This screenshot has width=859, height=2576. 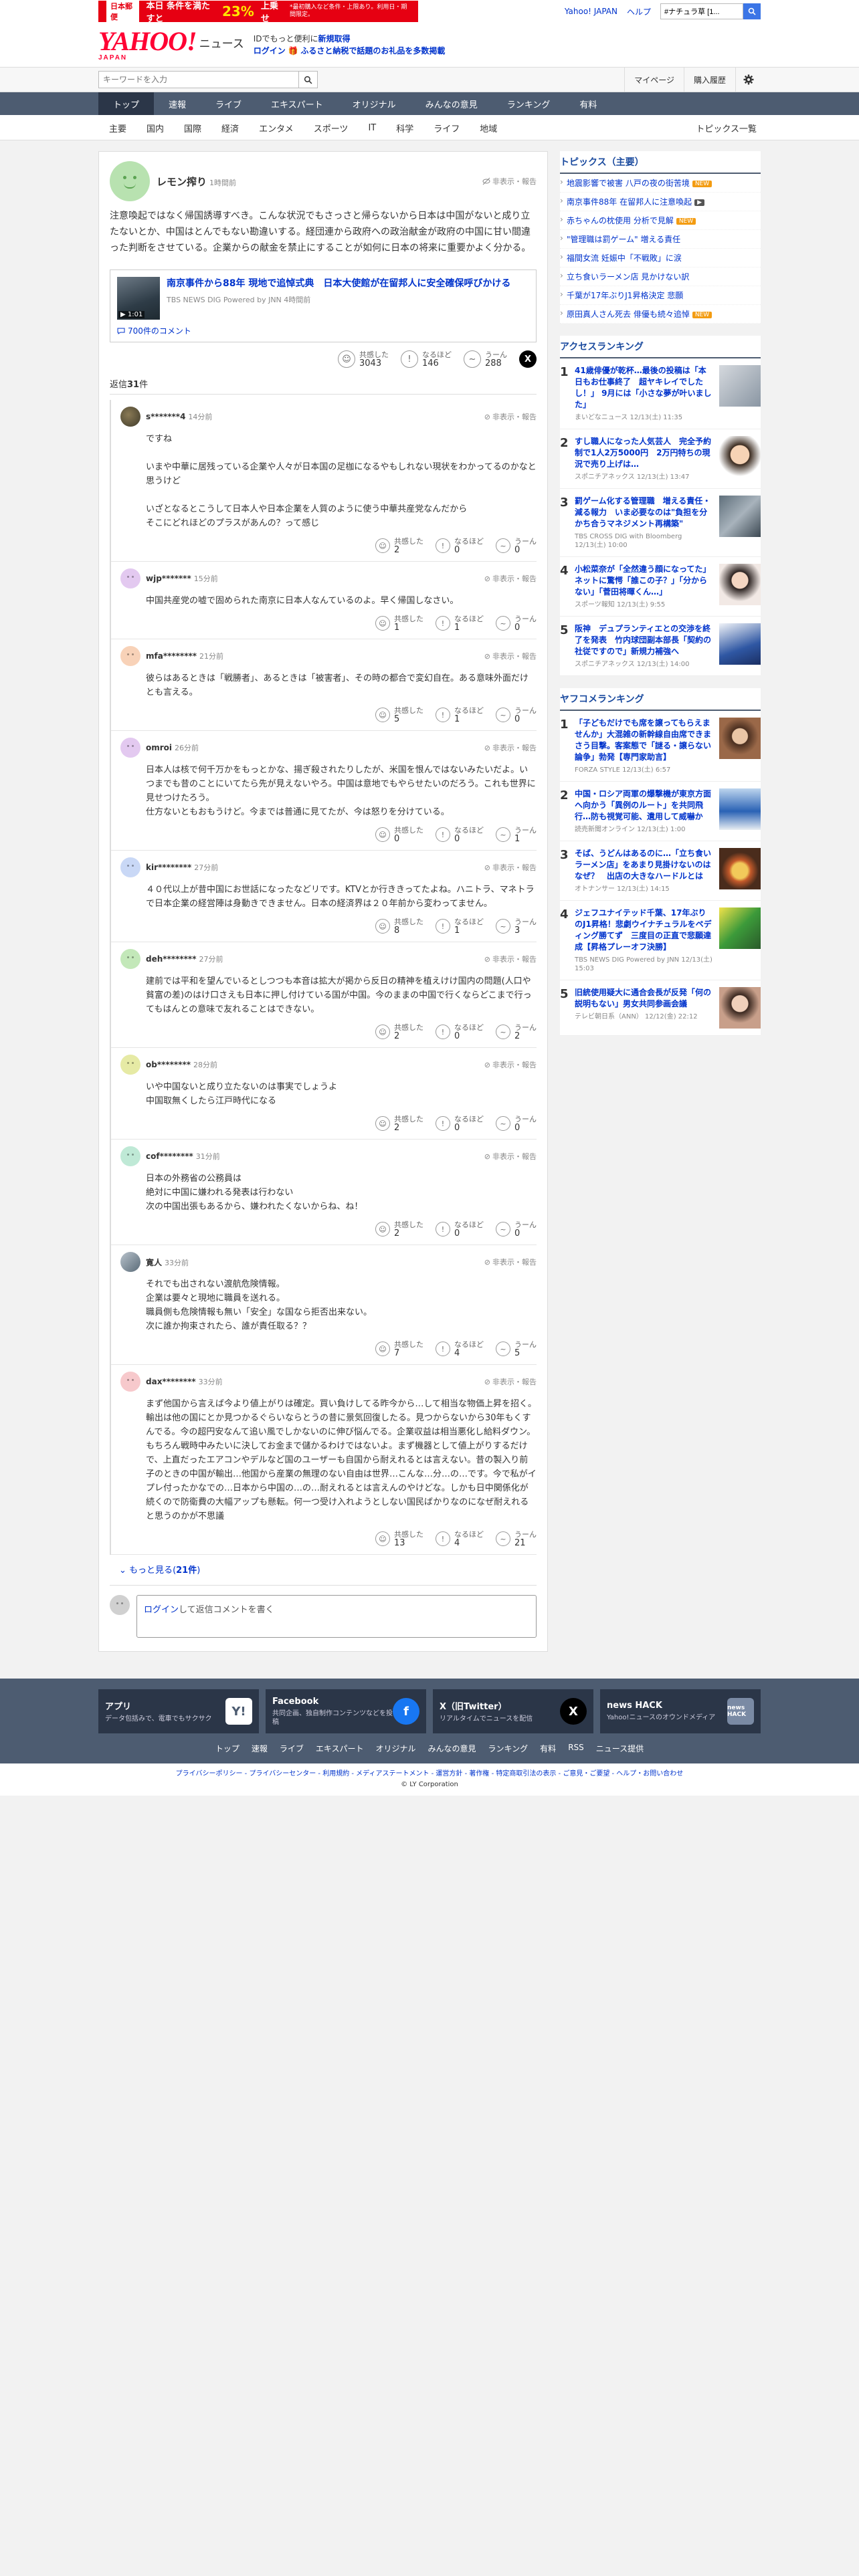 What do you see at coordinates (576, 1748) in the screenshot?
I see `footer-nav-item: RSS` at bounding box center [576, 1748].